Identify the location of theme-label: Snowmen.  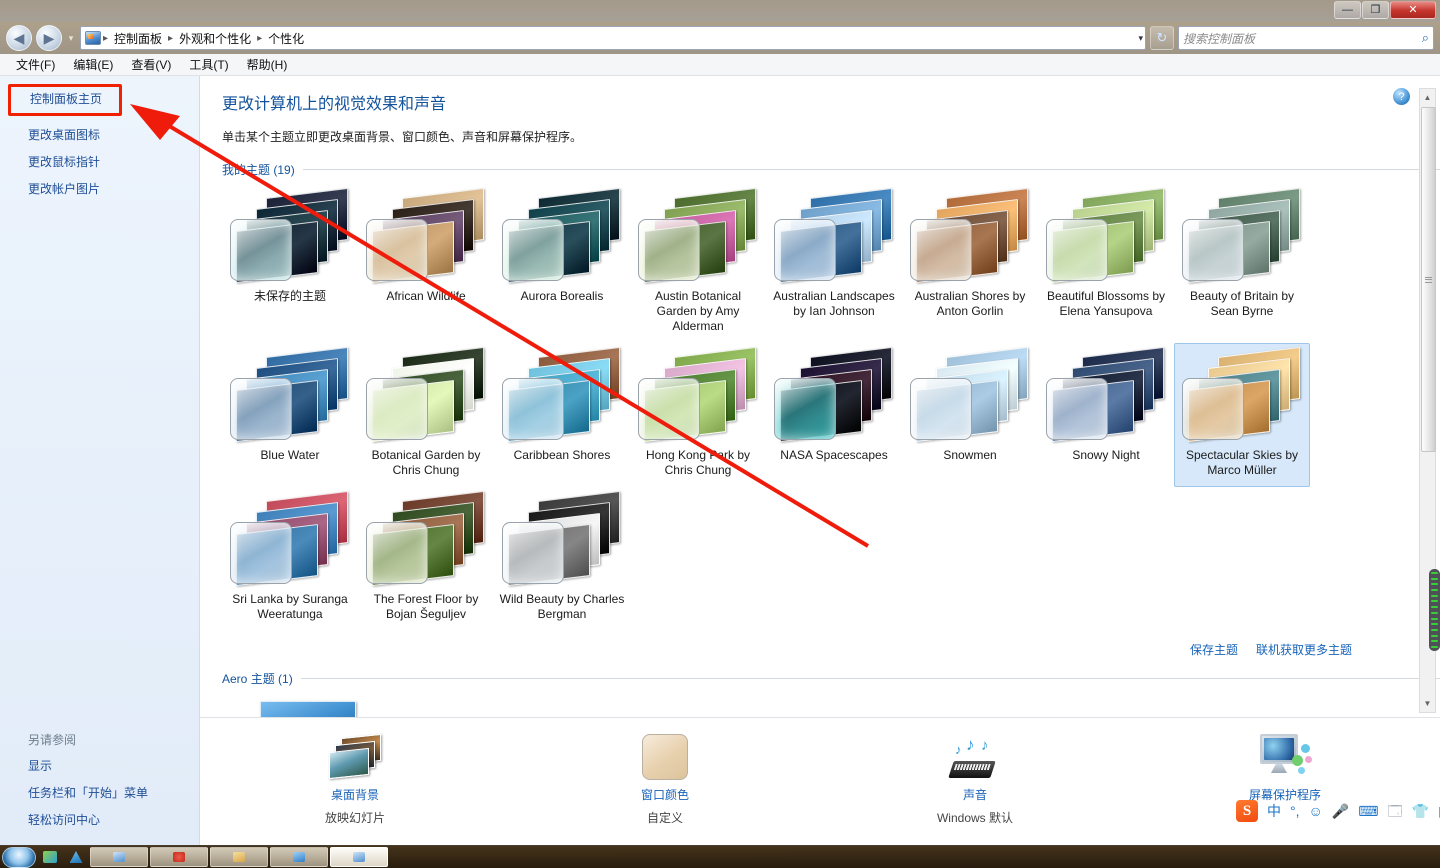
(970, 455).